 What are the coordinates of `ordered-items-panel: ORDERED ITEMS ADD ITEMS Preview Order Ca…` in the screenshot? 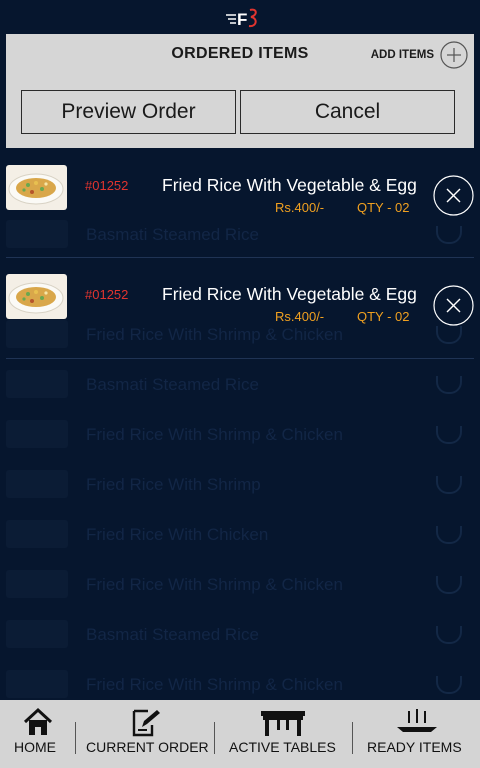 It's located at (240, 91).